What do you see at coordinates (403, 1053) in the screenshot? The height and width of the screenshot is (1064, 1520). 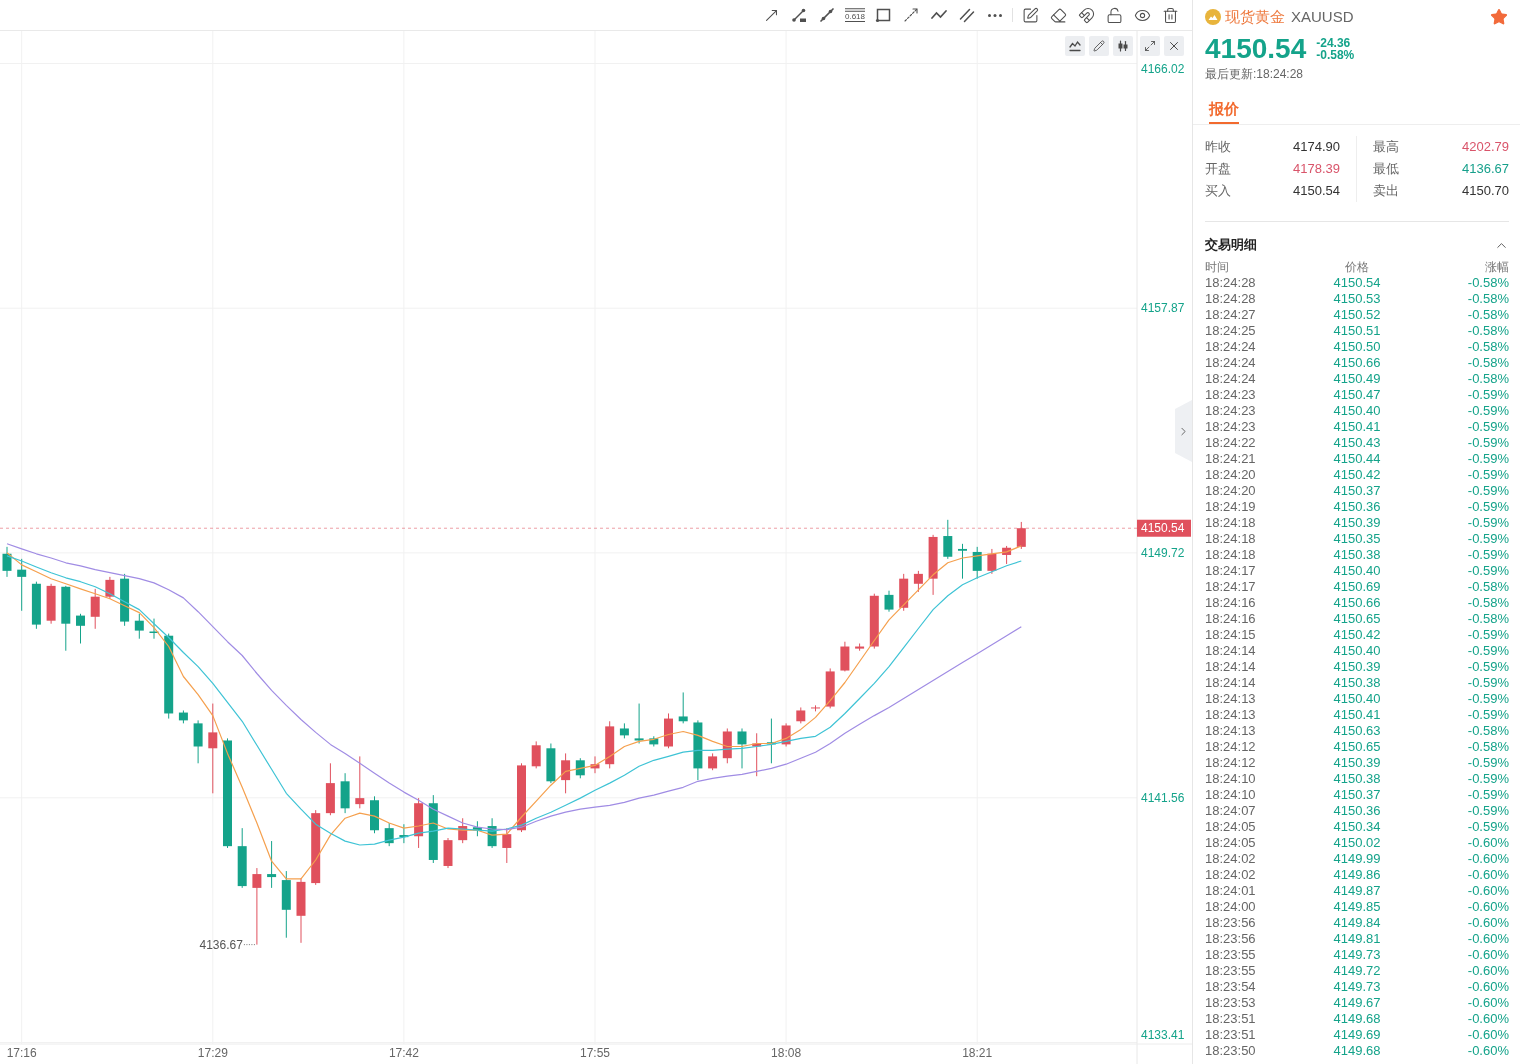 I see `time-axis-label: 17:42` at bounding box center [403, 1053].